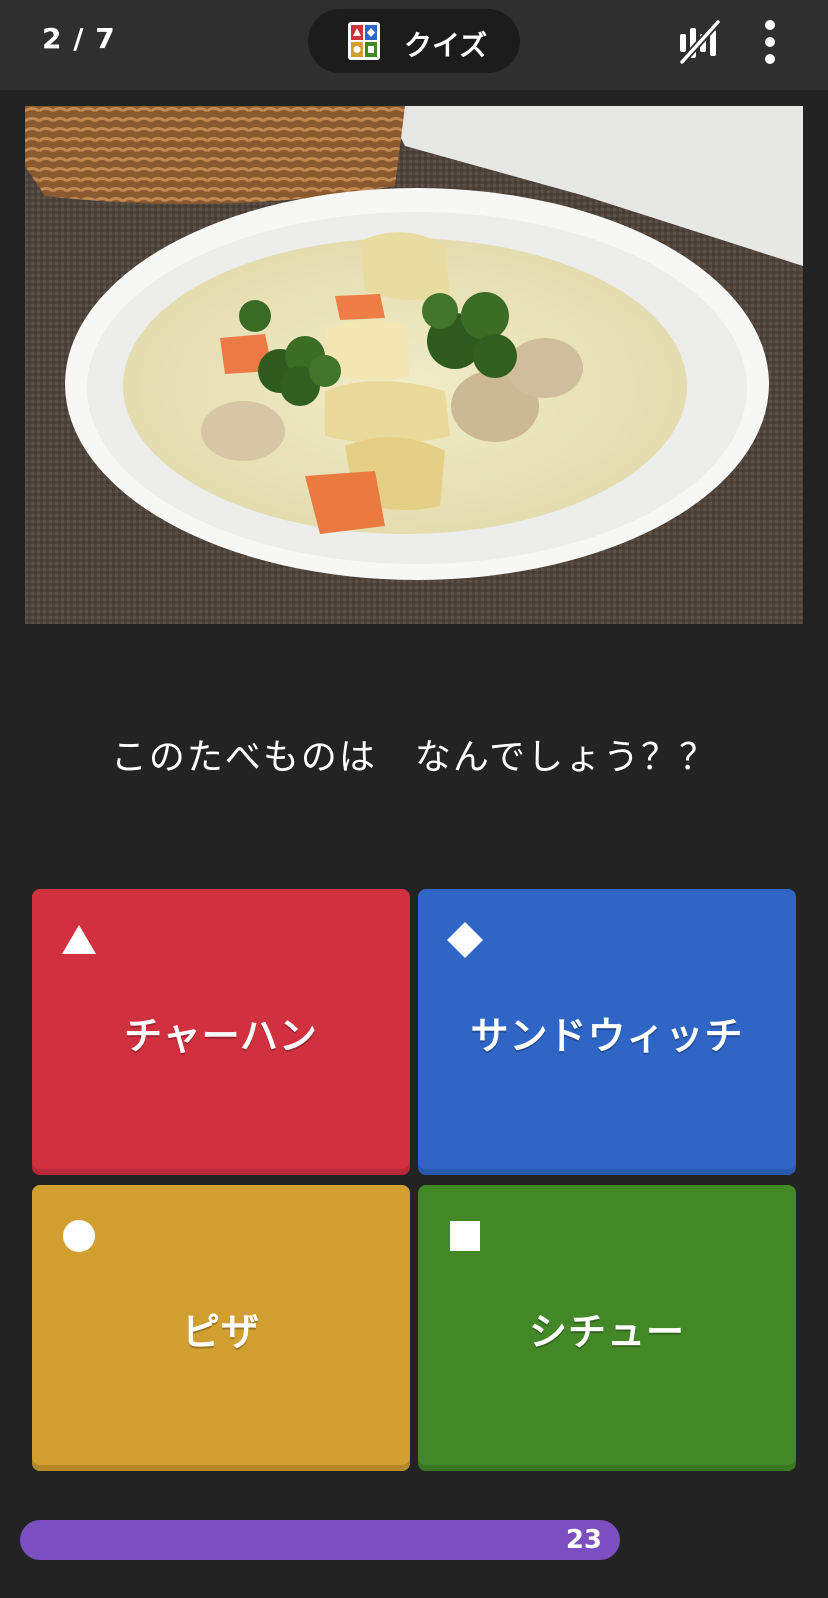 The width and height of the screenshot is (828, 1598). I want to click on answer-triangle-button: チャーハン, so click(221, 1032).